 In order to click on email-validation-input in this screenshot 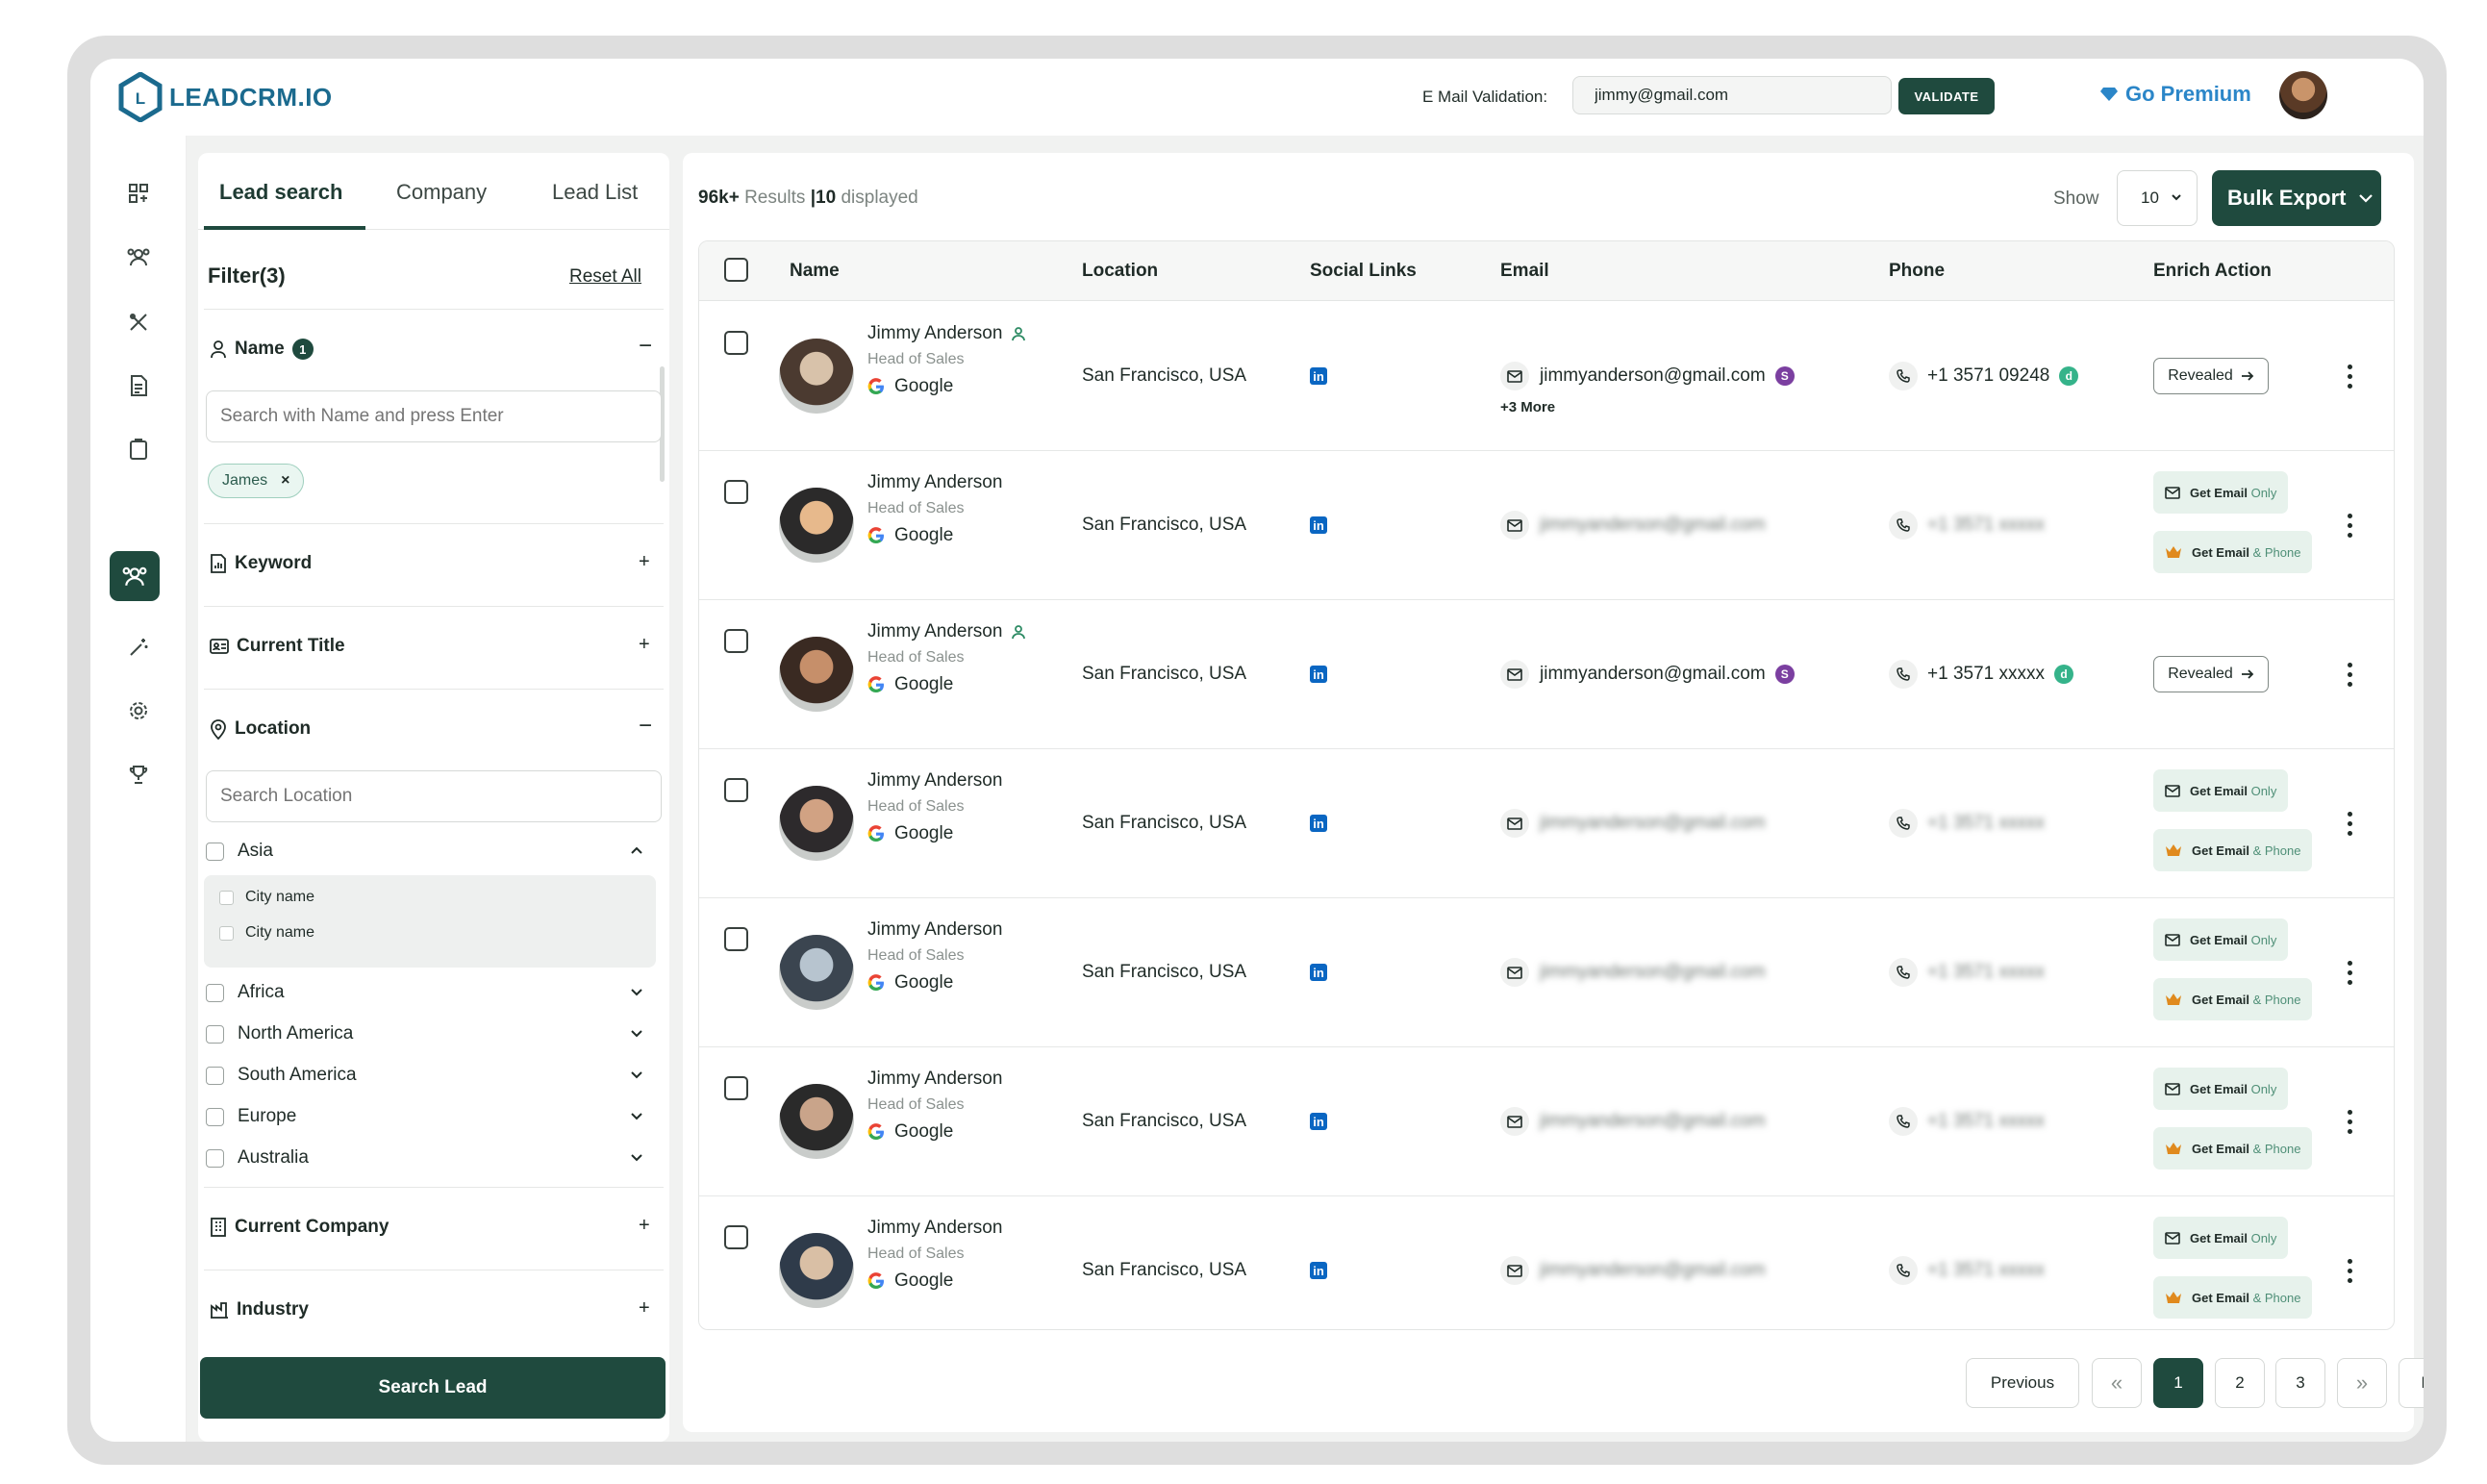, I will do `click(1732, 95)`.